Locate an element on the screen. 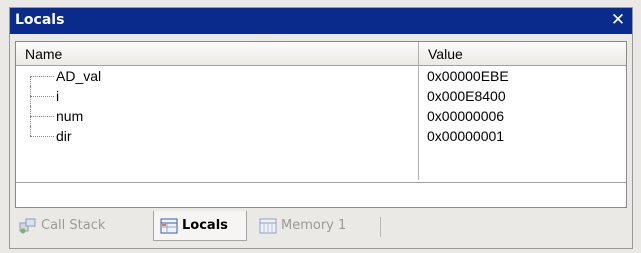 Image resolution: width=641 pixels, height=253 pixels. tab-locals: Locals is located at coordinates (200, 226).